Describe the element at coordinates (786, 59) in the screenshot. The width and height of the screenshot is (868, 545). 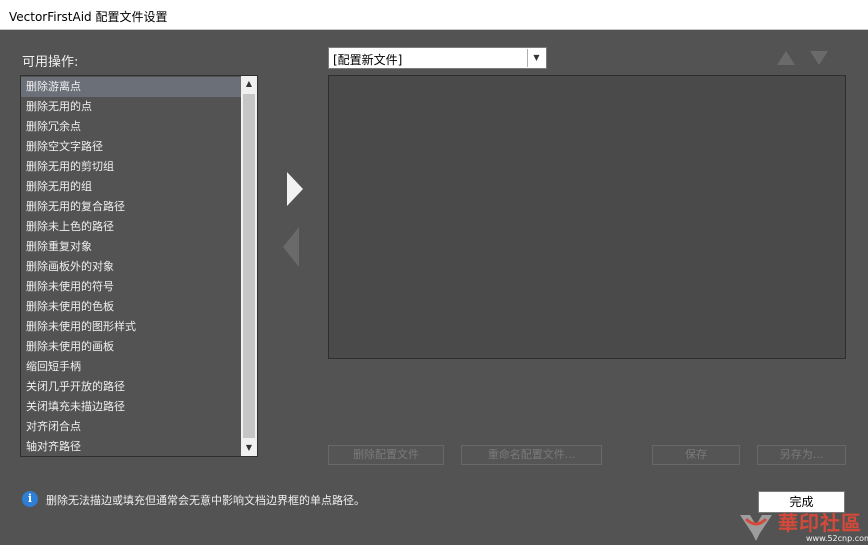
I see `move-up-icon` at that location.